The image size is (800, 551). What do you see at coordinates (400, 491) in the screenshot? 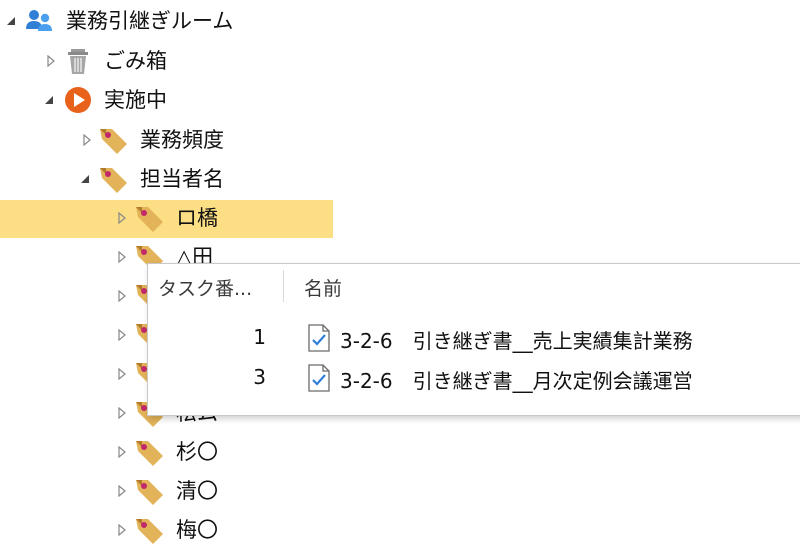
I see `tree-item-person: 清〇` at bounding box center [400, 491].